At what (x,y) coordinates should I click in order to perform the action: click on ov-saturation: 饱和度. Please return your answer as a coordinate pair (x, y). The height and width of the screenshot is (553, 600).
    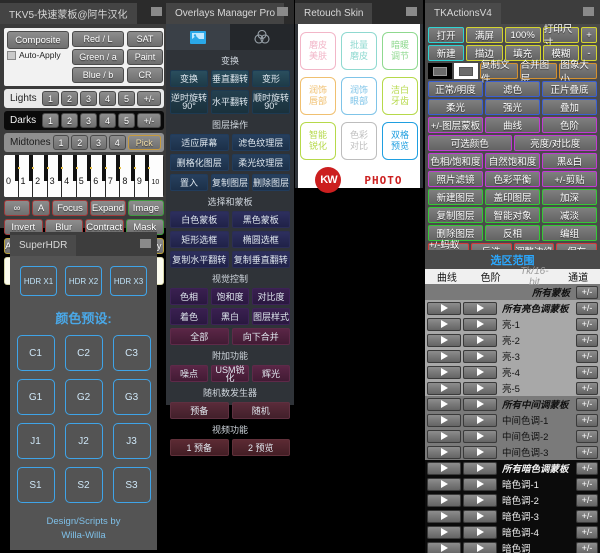
    Looking at the image, I should click on (230, 296).